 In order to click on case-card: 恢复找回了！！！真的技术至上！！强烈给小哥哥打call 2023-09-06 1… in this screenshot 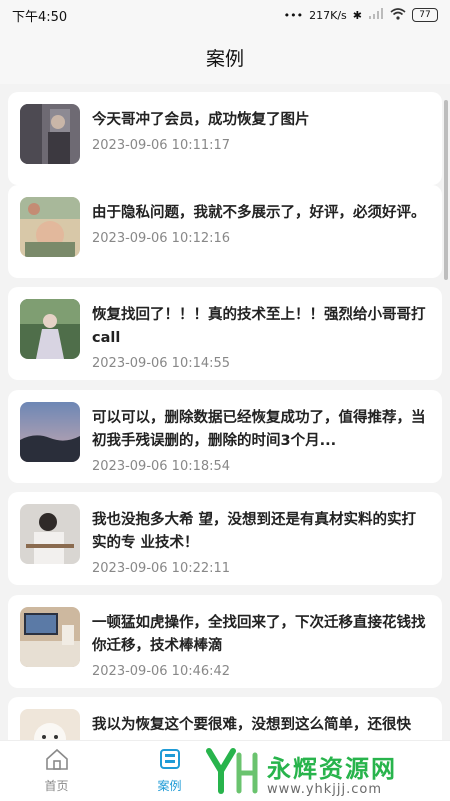, I will do `click(225, 333)`.